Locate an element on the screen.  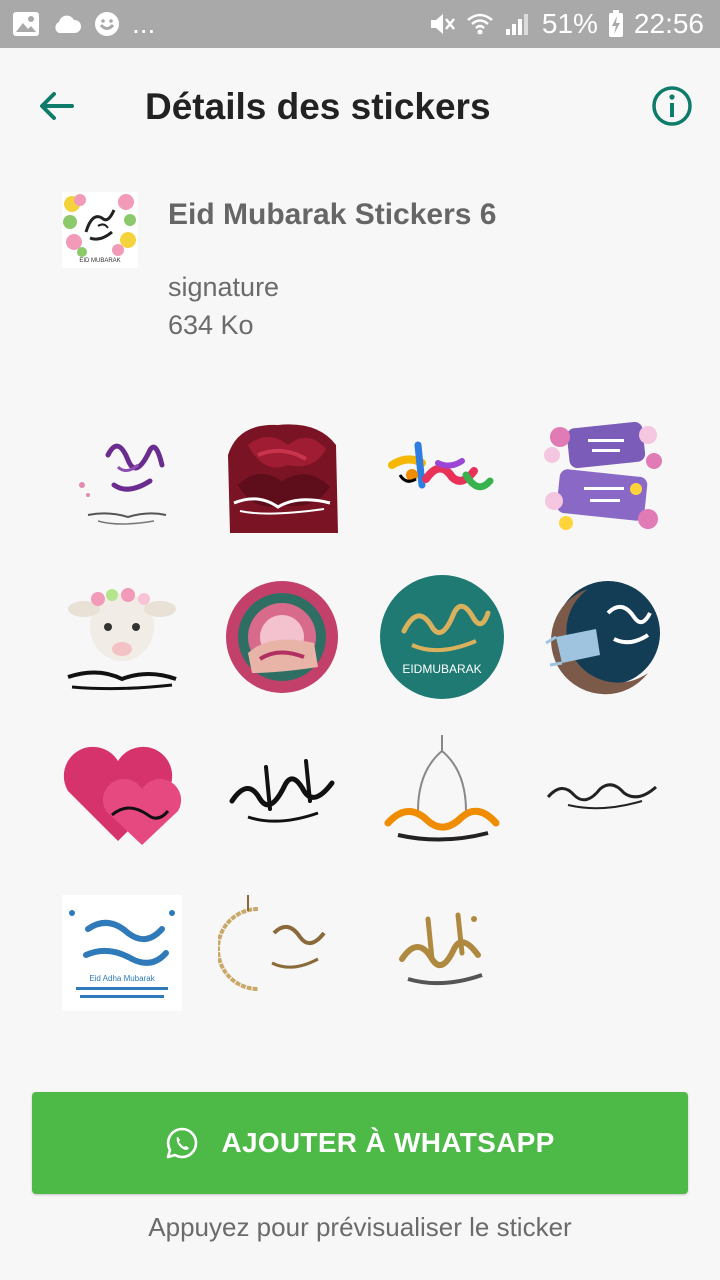
pack-thumbnail: EID MUBARAK is located at coordinates (100, 230).